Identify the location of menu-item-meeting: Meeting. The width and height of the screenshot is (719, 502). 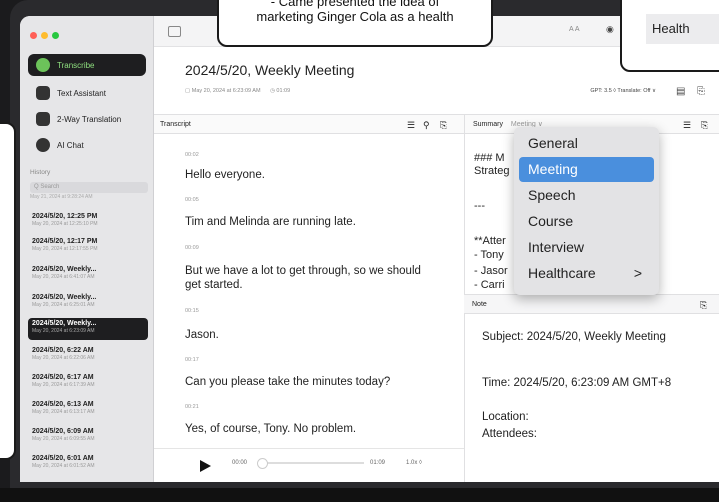
(586, 169).